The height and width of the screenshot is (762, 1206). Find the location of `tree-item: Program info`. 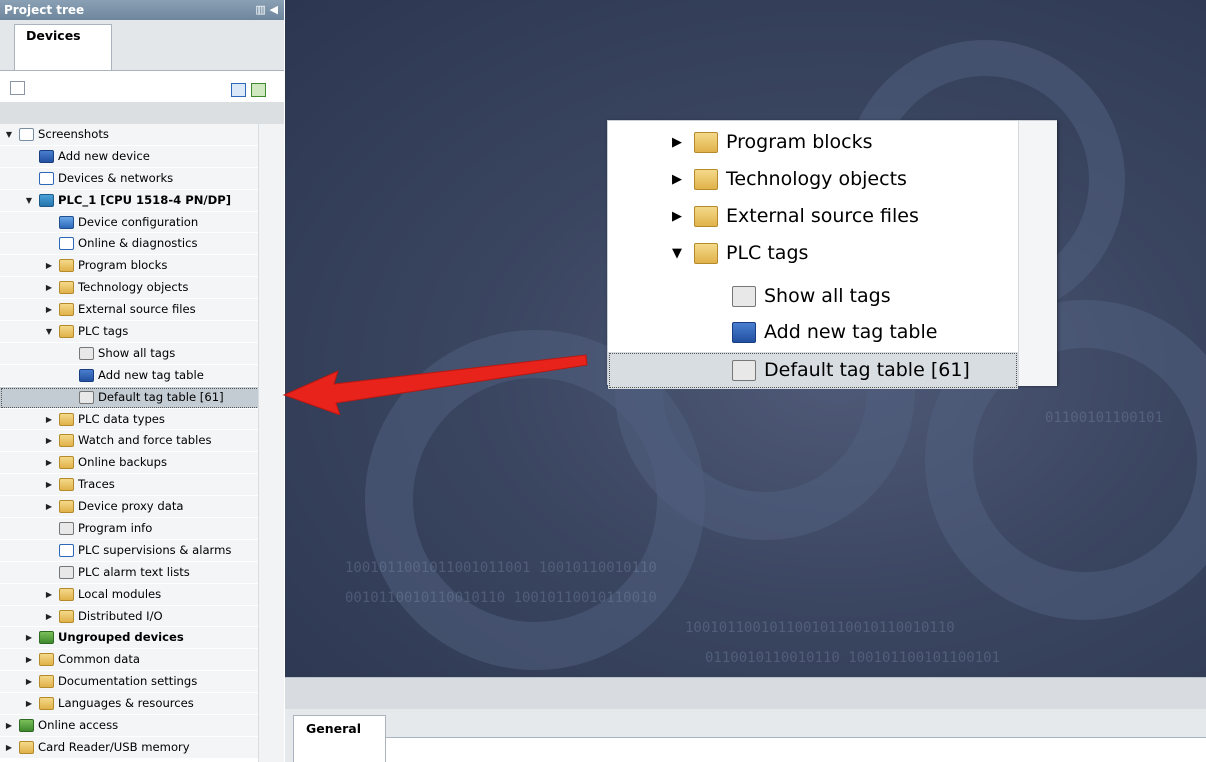

tree-item: Program info is located at coordinates (130, 529).